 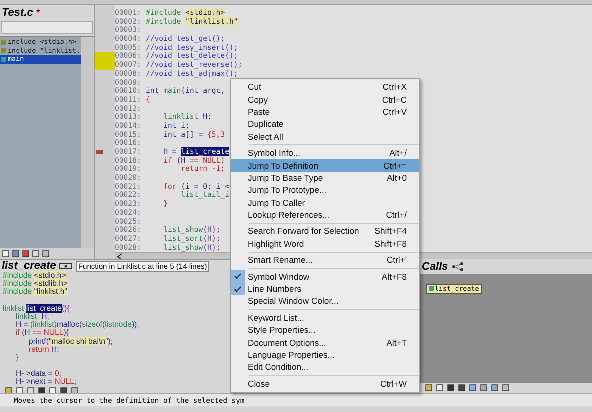 What do you see at coordinates (18, 13) in the screenshot?
I see `file-title: Test.c` at bounding box center [18, 13].